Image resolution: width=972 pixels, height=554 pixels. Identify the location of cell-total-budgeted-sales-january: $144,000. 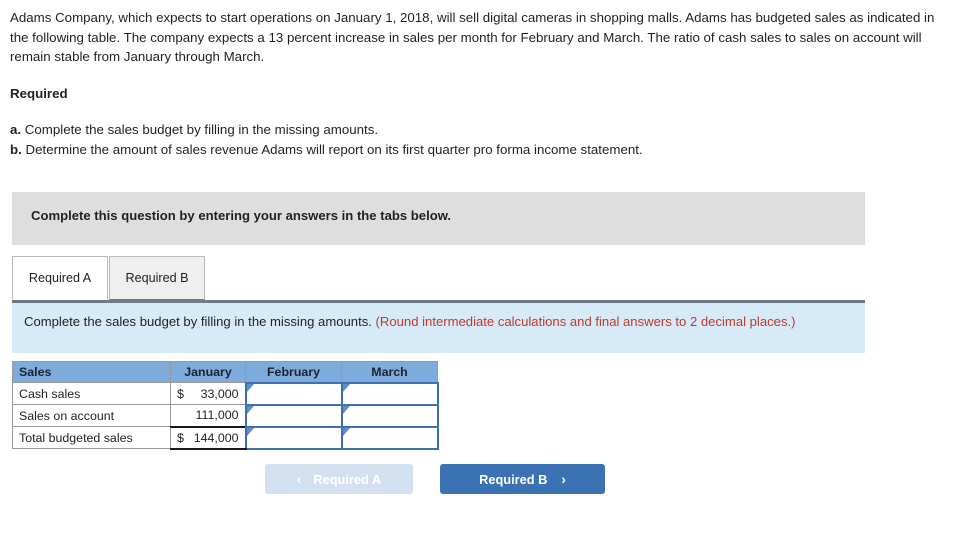
(208, 437).